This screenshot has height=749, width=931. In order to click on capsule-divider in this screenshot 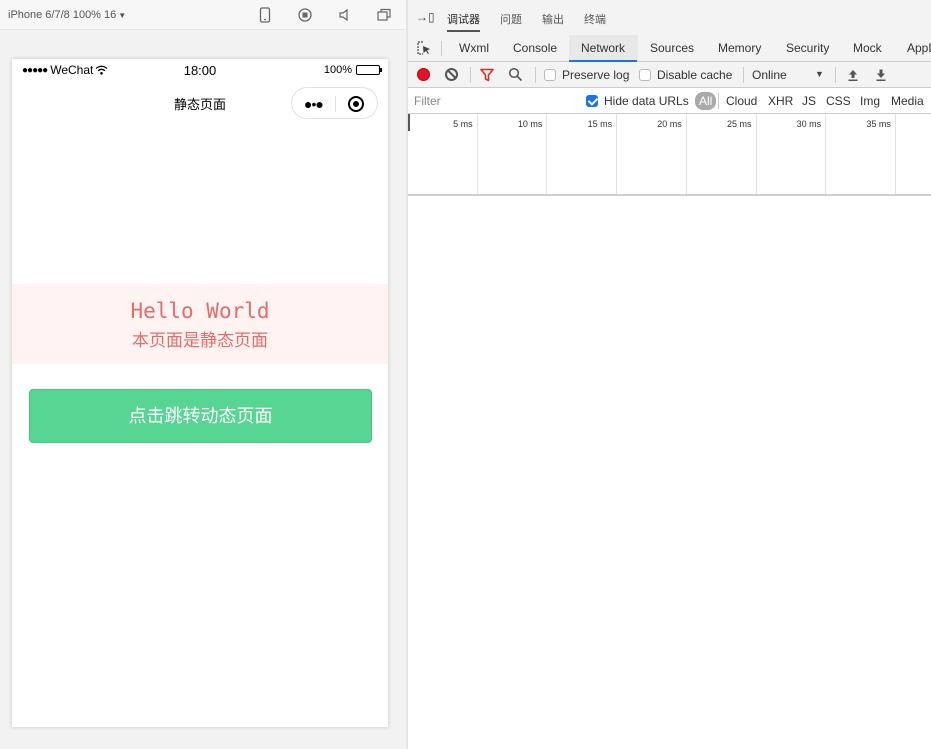, I will do `click(335, 104)`.